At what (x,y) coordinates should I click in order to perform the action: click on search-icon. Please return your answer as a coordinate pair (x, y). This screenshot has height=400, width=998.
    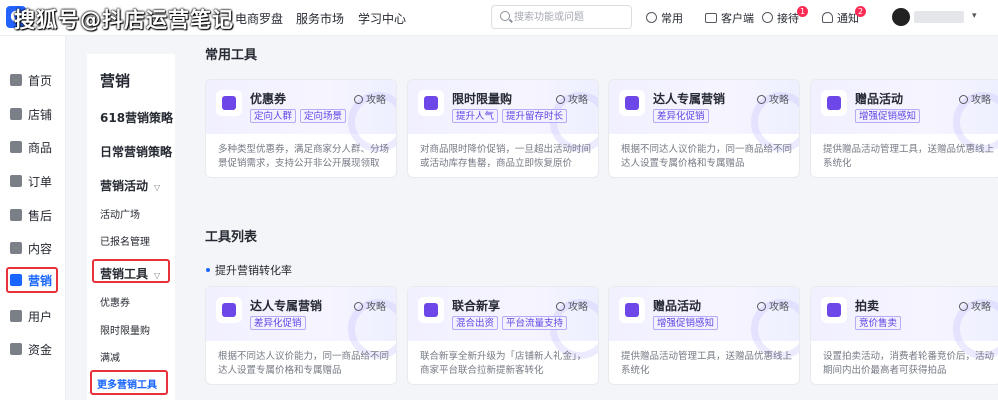
    Looking at the image, I should click on (505, 16).